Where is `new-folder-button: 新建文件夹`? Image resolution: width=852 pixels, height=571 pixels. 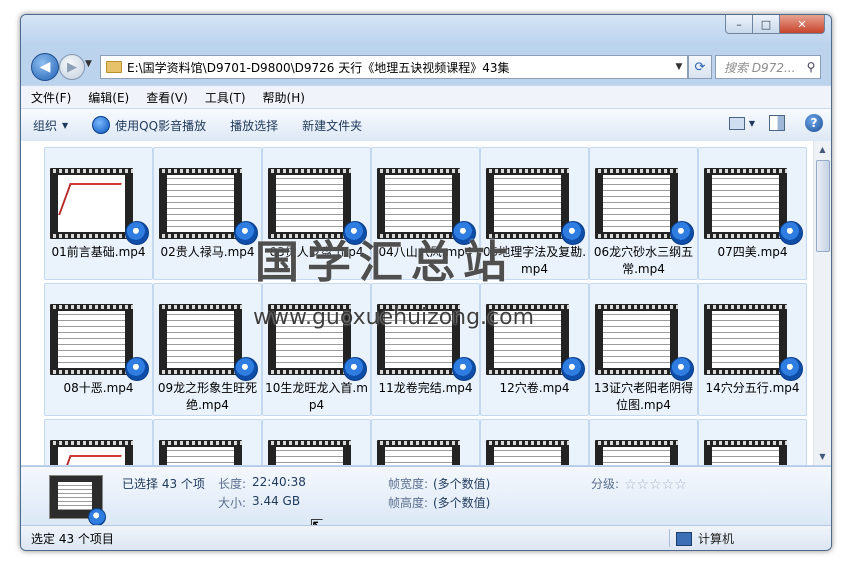 new-folder-button: 新建文件夹 is located at coordinates (332, 125).